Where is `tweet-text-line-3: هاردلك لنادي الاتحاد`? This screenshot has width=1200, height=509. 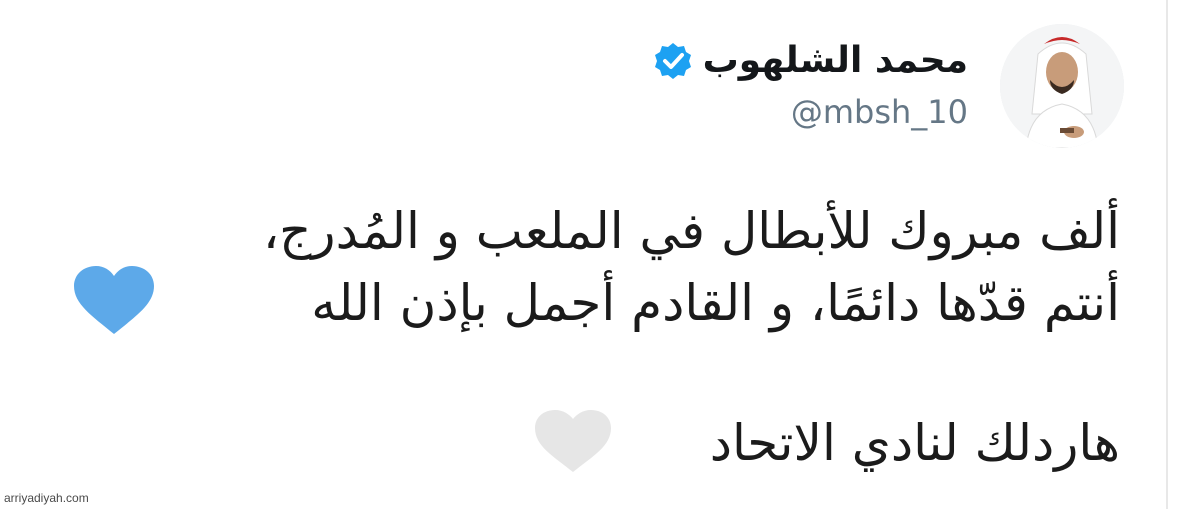 tweet-text-line-3: هاردلك لنادي الاتحاد is located at coordinates (914, 443).